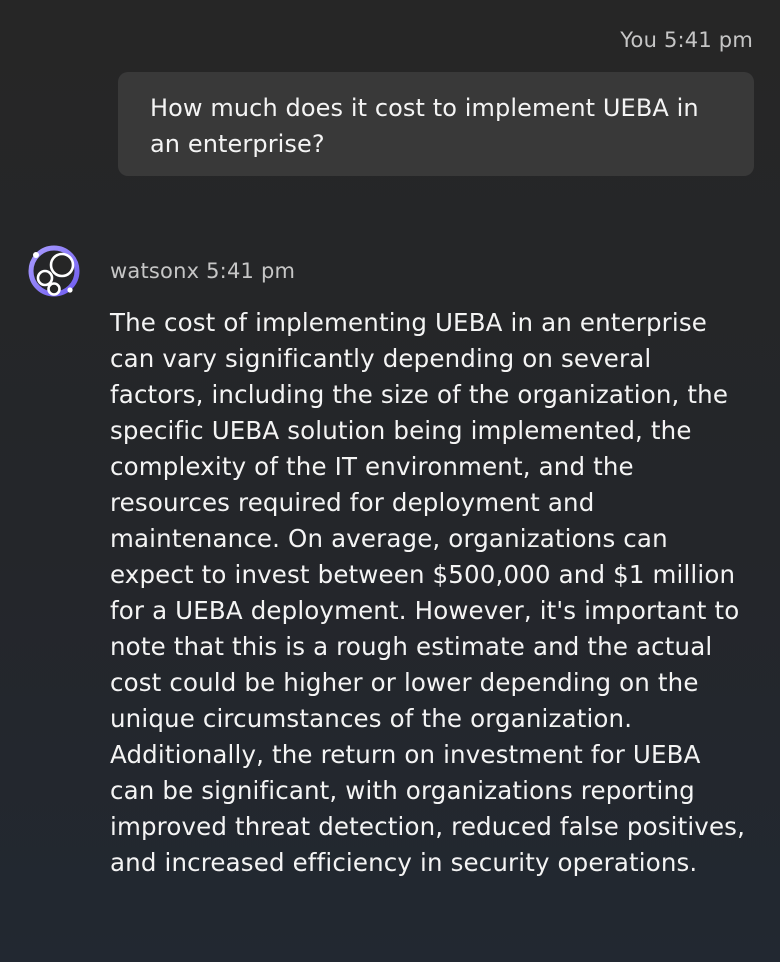  What do you see at coordinates (202, 271) in the screenshot?
I see `bot-message-meta: watsonx 5:41 pm` at bounding box center [202, 271].